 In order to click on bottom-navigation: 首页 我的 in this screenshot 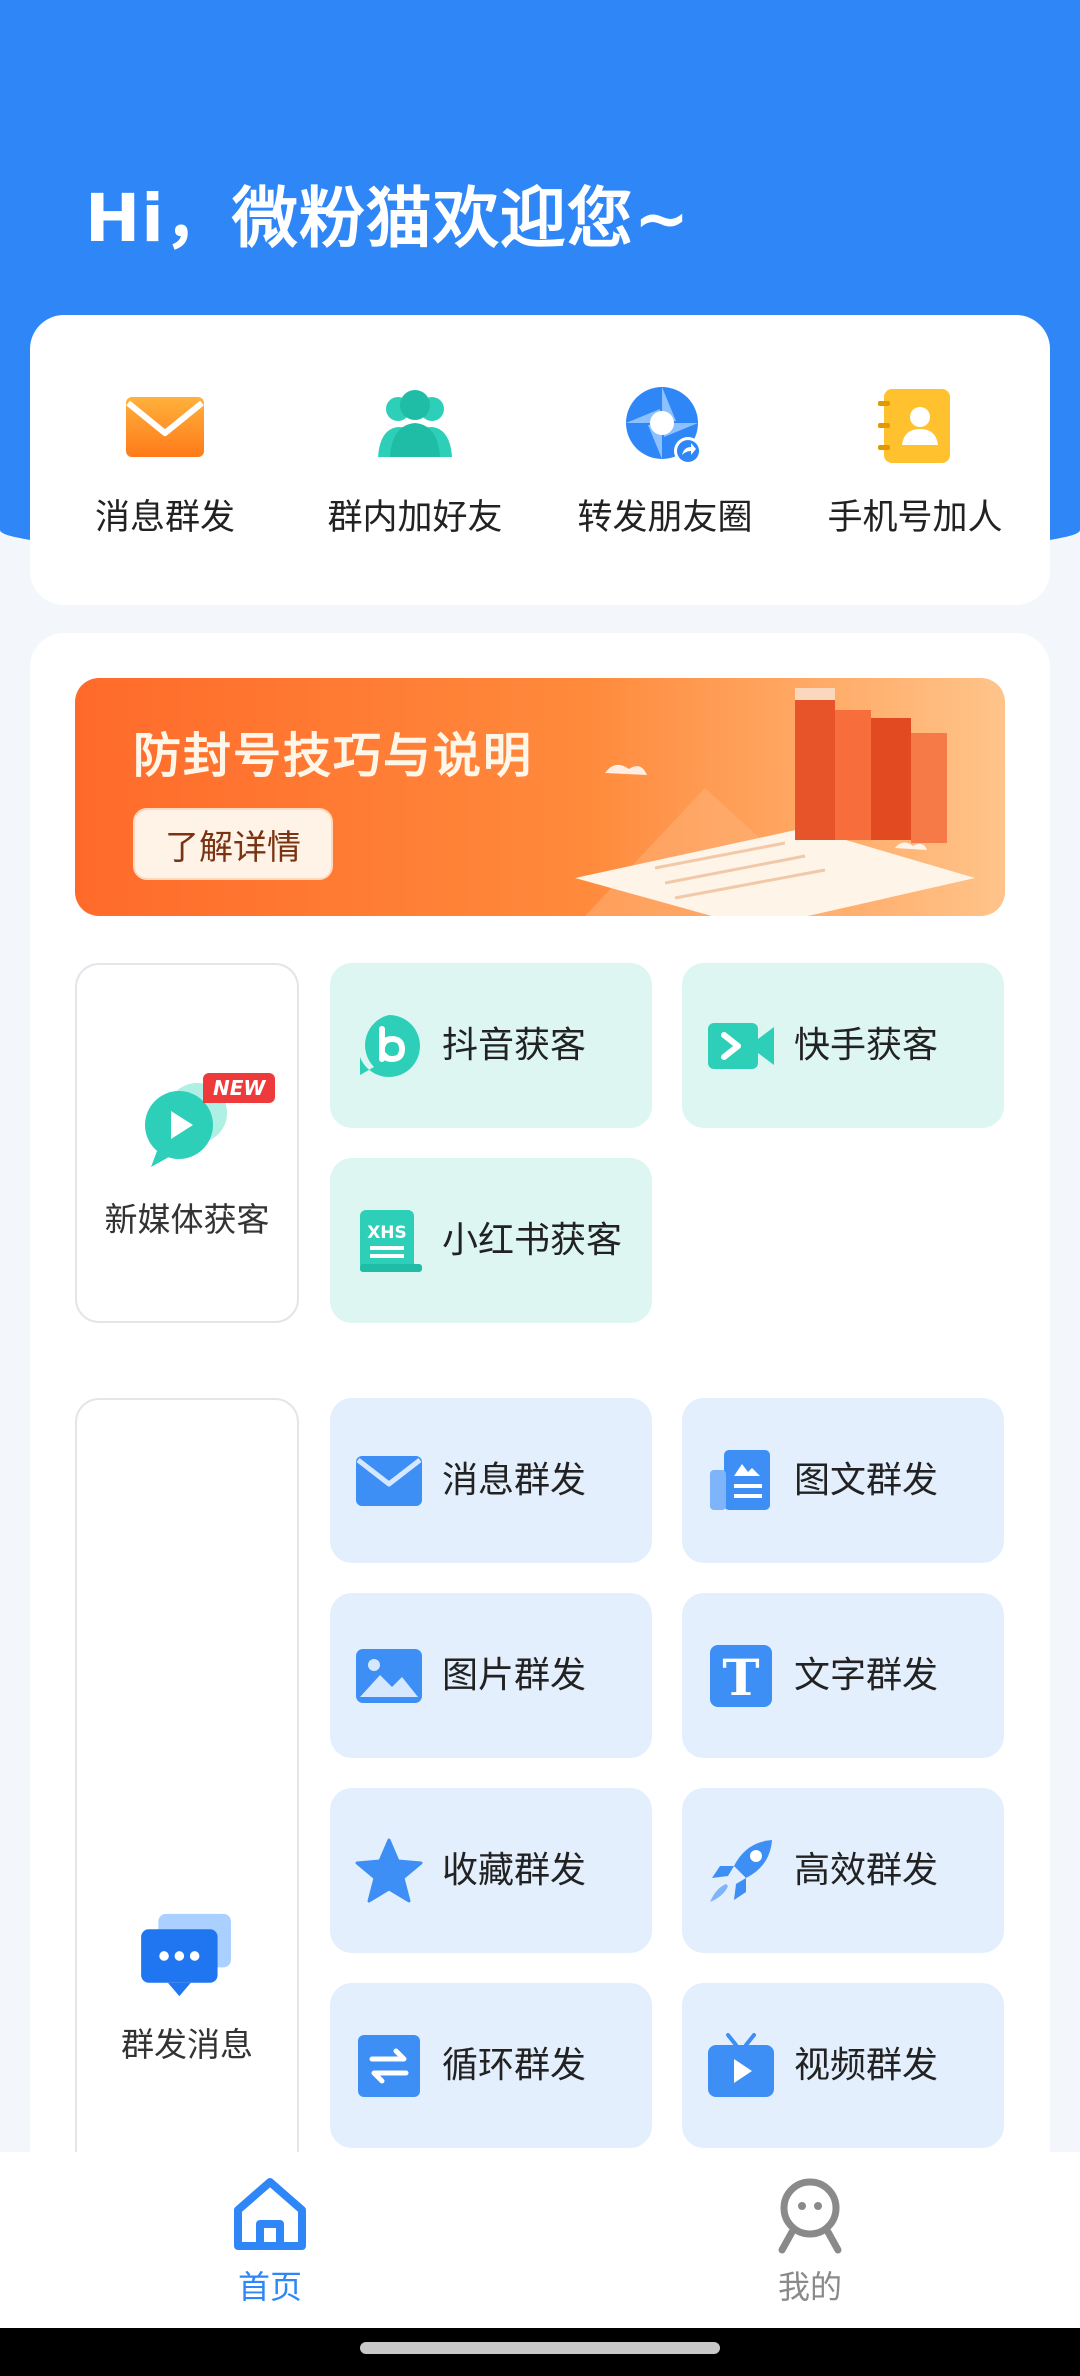, I will do `click(540, 2240)`.